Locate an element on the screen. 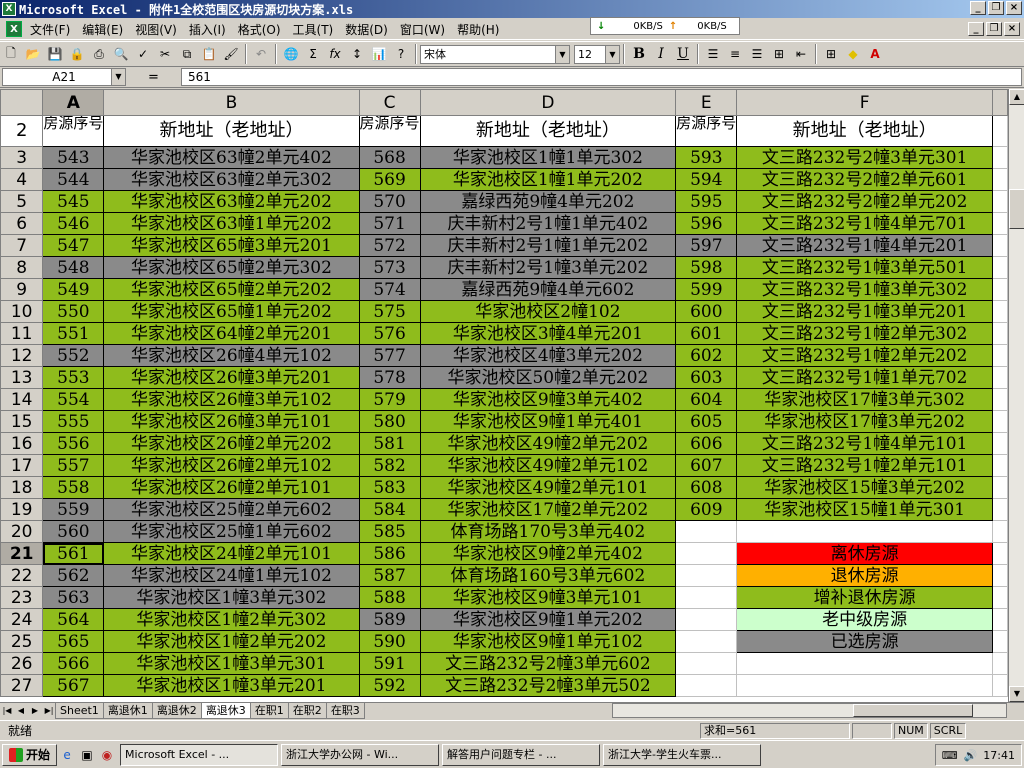 This screenshot has height=768, width=1024. copy-icon: ⧉ is located at coordinates (187, 54).